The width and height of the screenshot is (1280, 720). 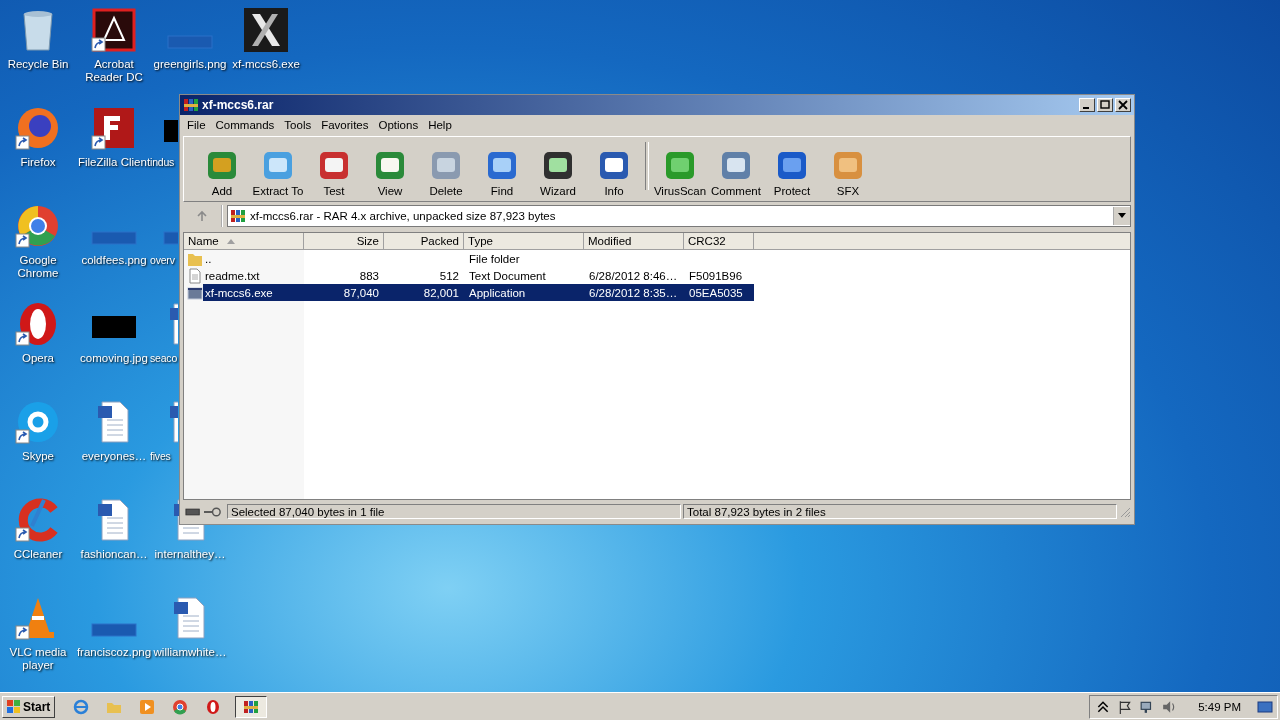 I want to click on icon-label: CCleaner, so click(x=38, y=554).